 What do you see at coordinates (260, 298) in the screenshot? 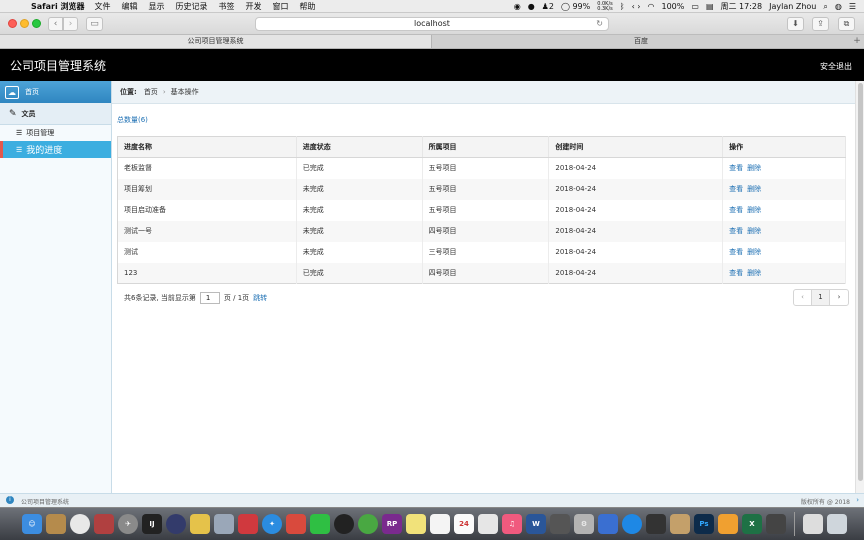
I see `jump-link: 跳转` at bounding box center [260, 298].